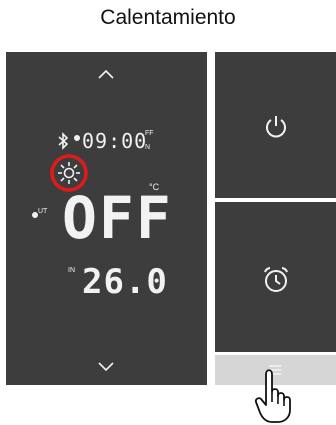 Image resolution: width=336 pixels, height=425 pixels. I want to click on pointing-hand-icon, so click(272, 396).